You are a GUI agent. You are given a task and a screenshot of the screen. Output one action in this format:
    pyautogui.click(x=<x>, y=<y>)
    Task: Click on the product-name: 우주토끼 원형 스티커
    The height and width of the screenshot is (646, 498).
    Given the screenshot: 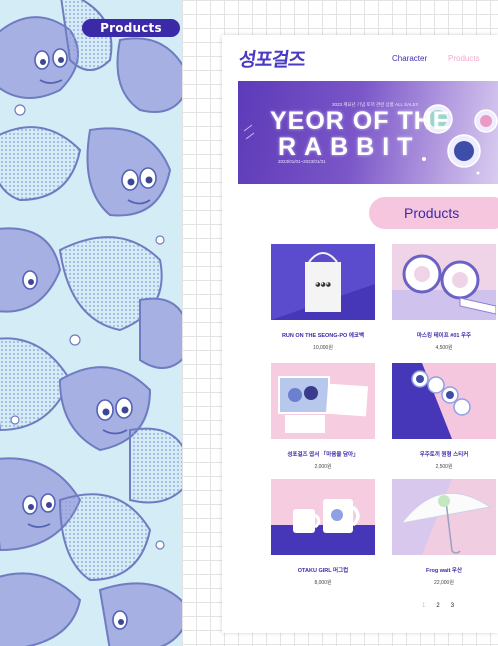 What is the action you would take?
    pyautogui.click(x=444, y=454)
    